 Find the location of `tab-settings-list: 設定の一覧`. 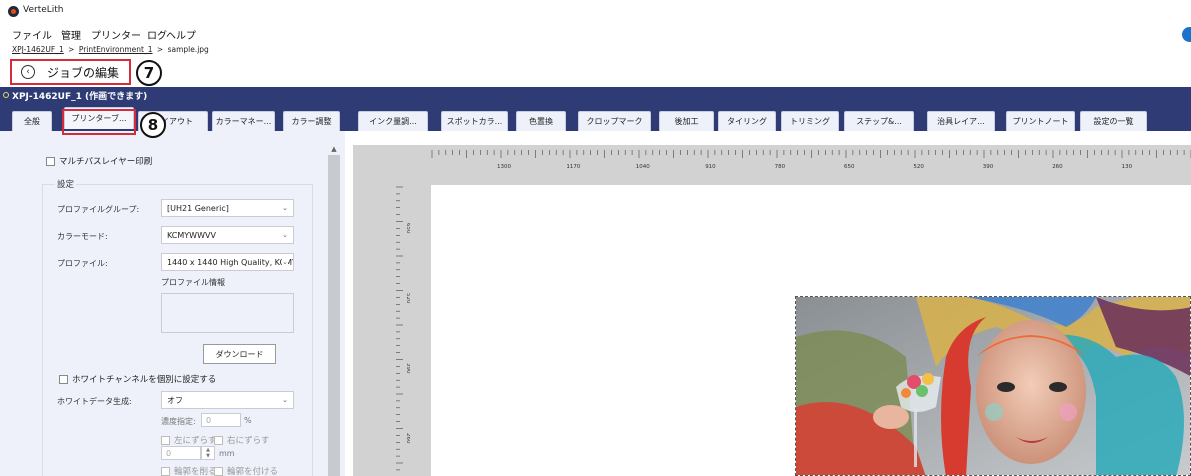

tab-settings-list: 設定の一覧 is located at coordinates (1113, 121).